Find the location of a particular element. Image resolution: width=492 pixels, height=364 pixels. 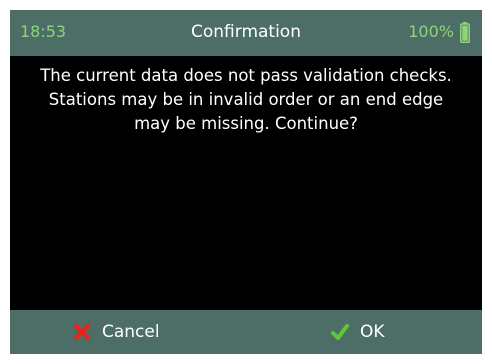

cancel-button: Cancel is located at coordinates (116, 332).